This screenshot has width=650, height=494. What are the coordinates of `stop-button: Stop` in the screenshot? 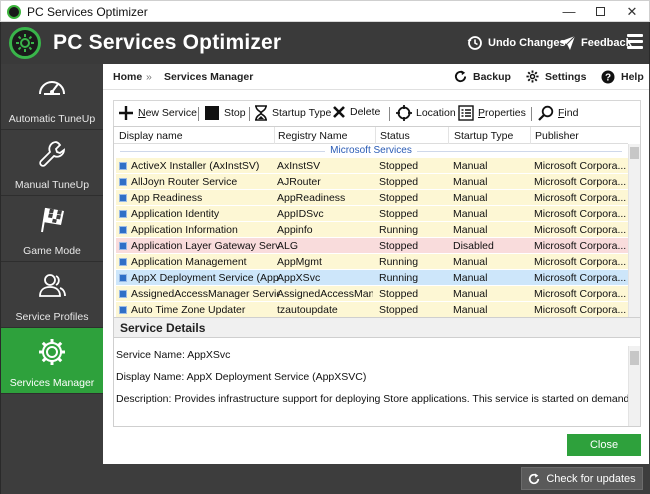 It's located at (225, 113).